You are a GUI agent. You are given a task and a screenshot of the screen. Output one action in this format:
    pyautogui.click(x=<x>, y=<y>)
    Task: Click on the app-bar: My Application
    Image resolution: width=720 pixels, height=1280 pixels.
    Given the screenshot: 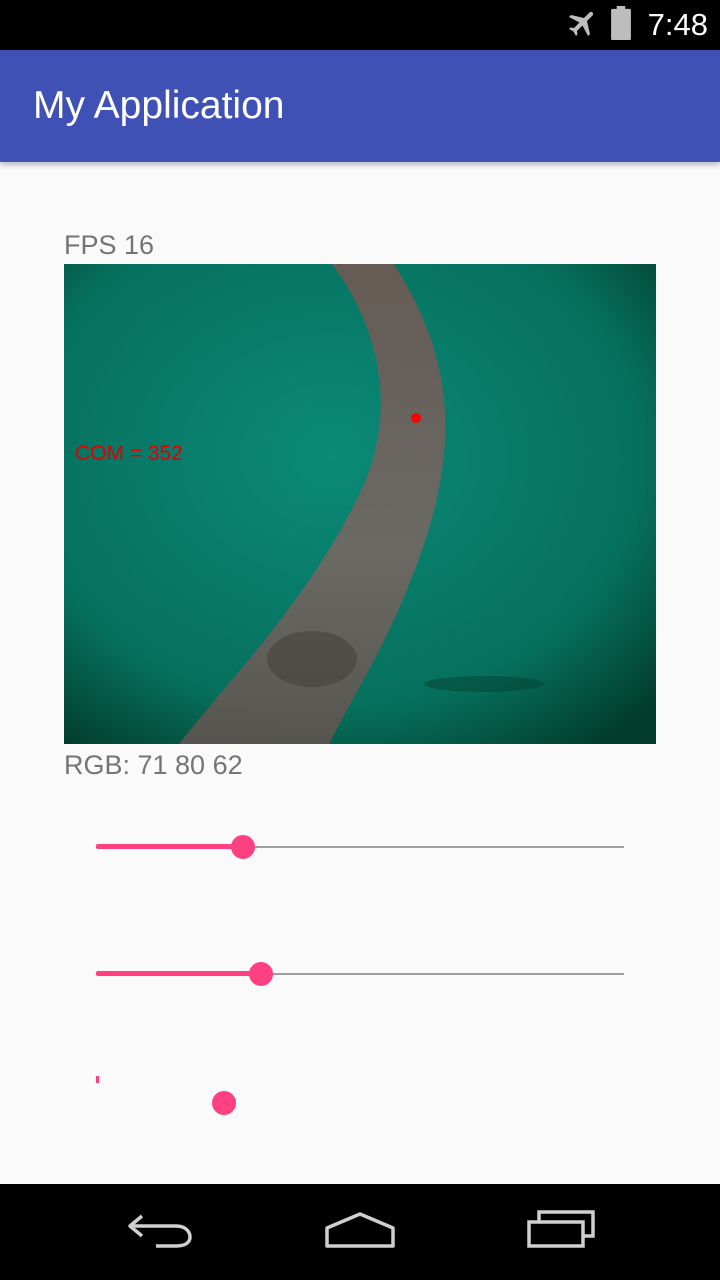 What is the action you would take?
    pyautogui.click(x=360, y=106)
    